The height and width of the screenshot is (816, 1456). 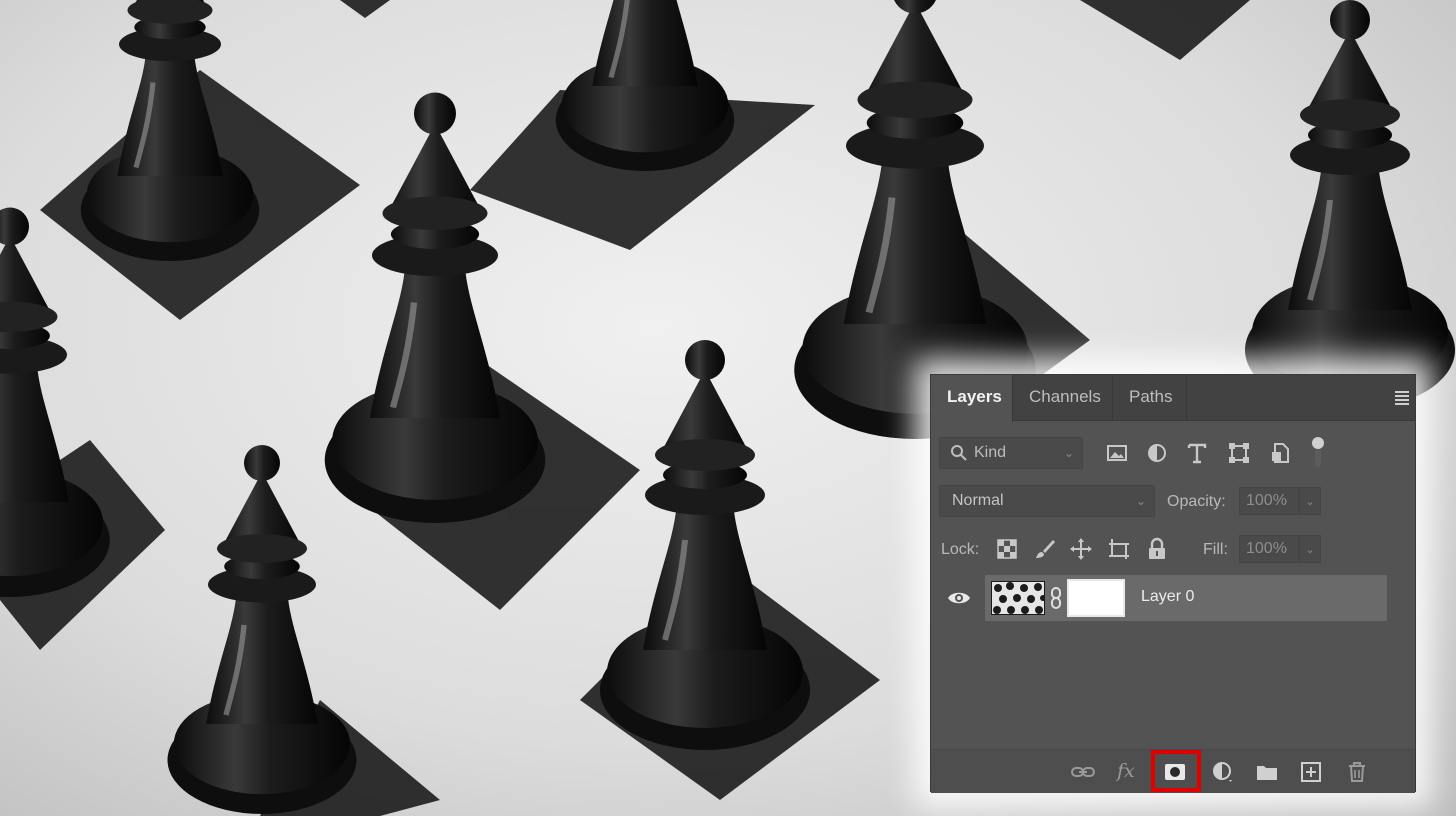 I want to click on tab-layers: Layers, so click(x=972, y=398).